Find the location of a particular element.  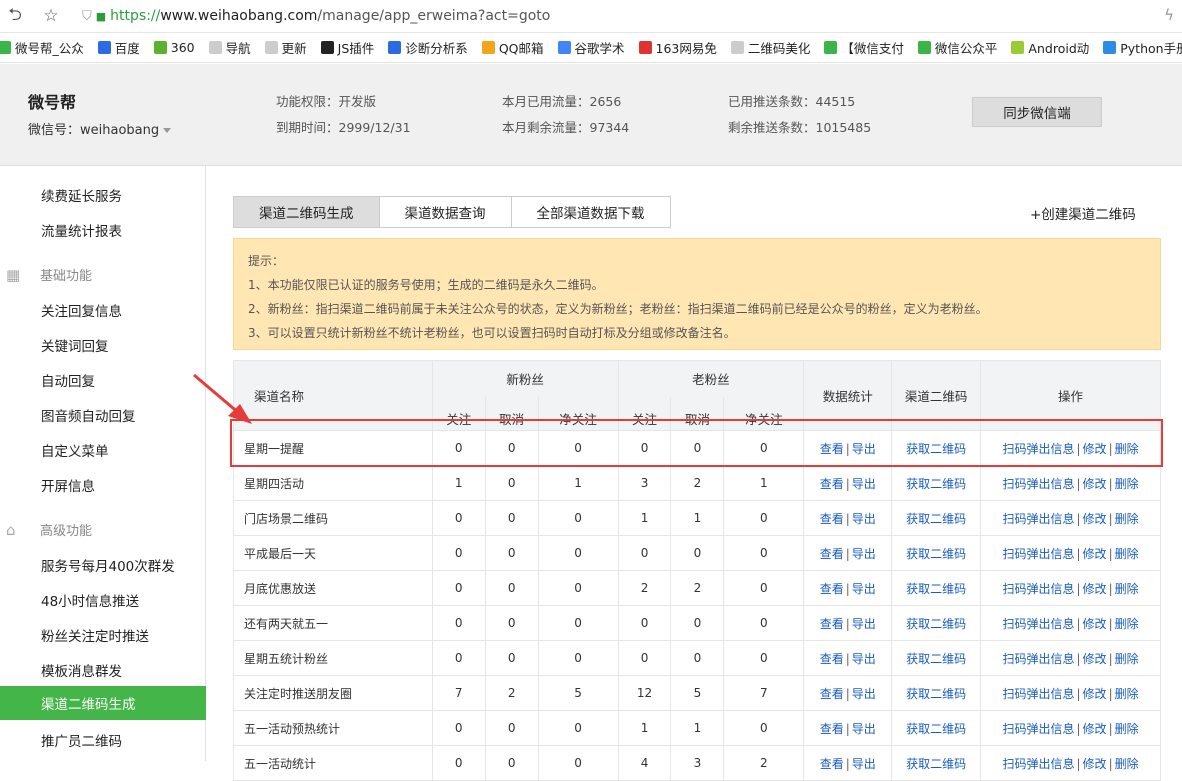

bookmark-item: 诊断分析系 is located at coordinates (428, 47).